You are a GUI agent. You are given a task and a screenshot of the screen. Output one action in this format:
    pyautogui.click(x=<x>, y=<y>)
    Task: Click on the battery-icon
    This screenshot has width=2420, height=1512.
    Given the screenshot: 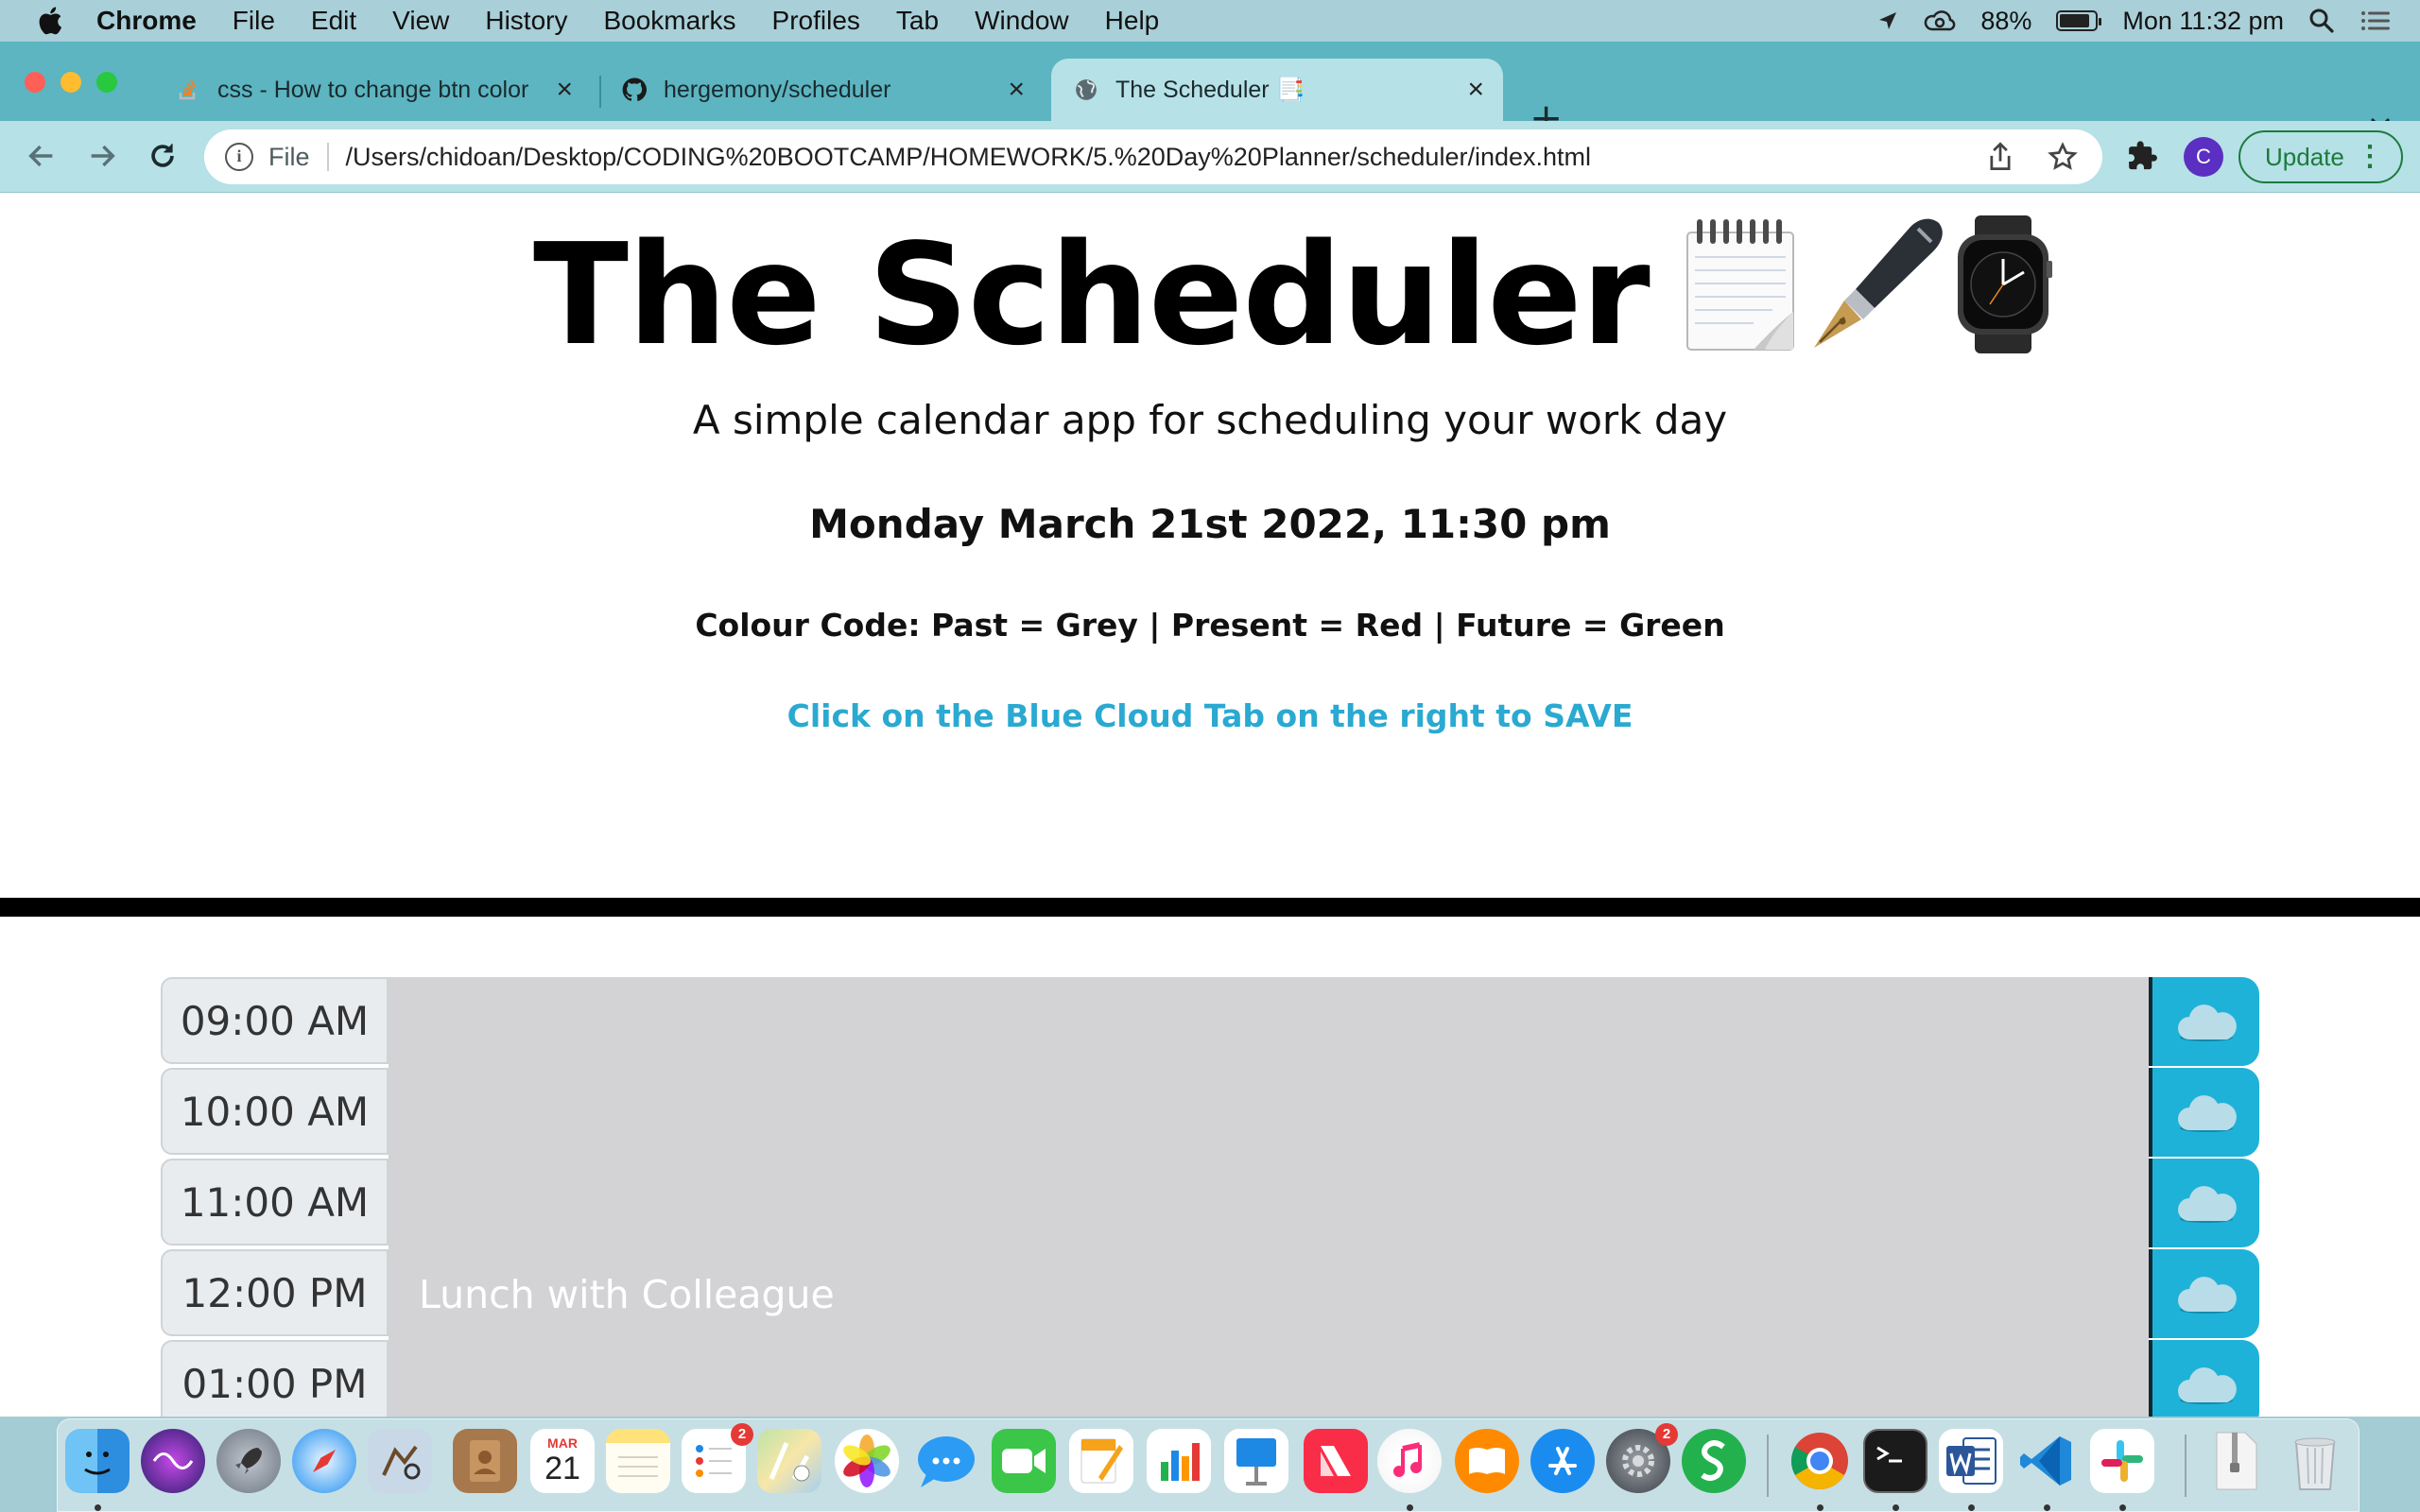 What is the action you would take?
    pyautogui.click(x=2079, y=20)
    